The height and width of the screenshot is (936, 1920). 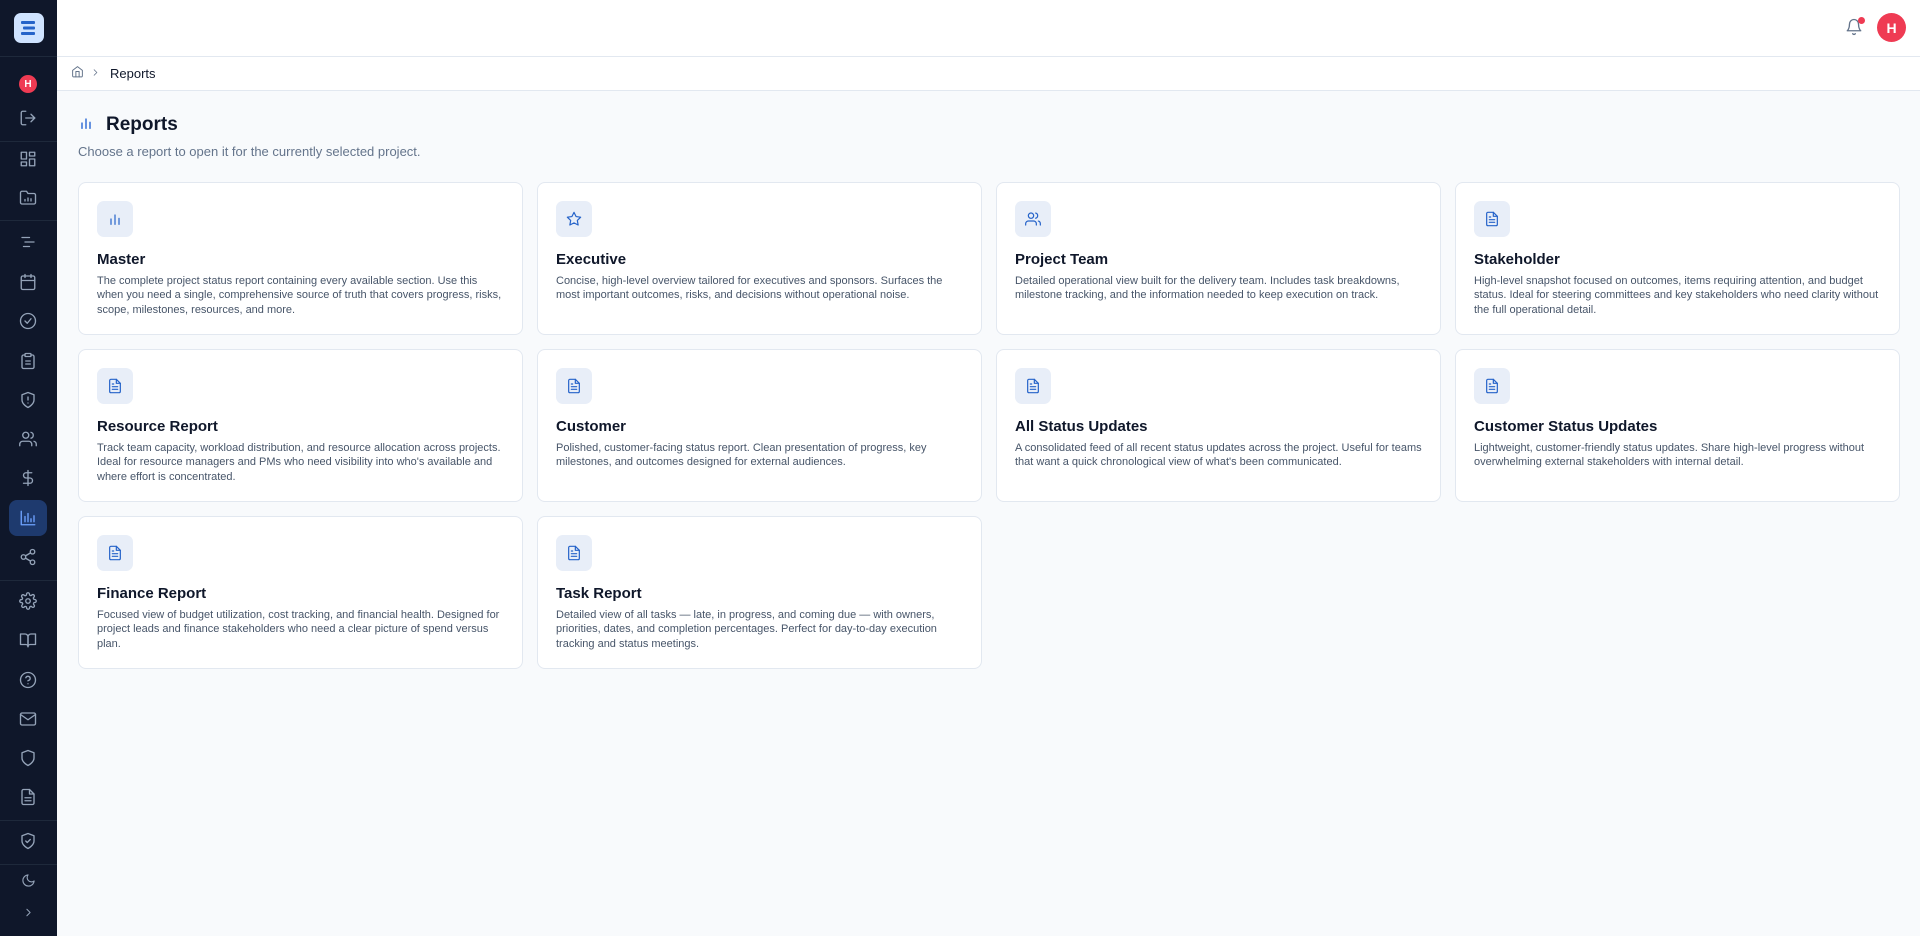 What do you see at coordinates (1855, 27) in the screenshot?
I see `bell-icon` at bounding box center [1855, 27].